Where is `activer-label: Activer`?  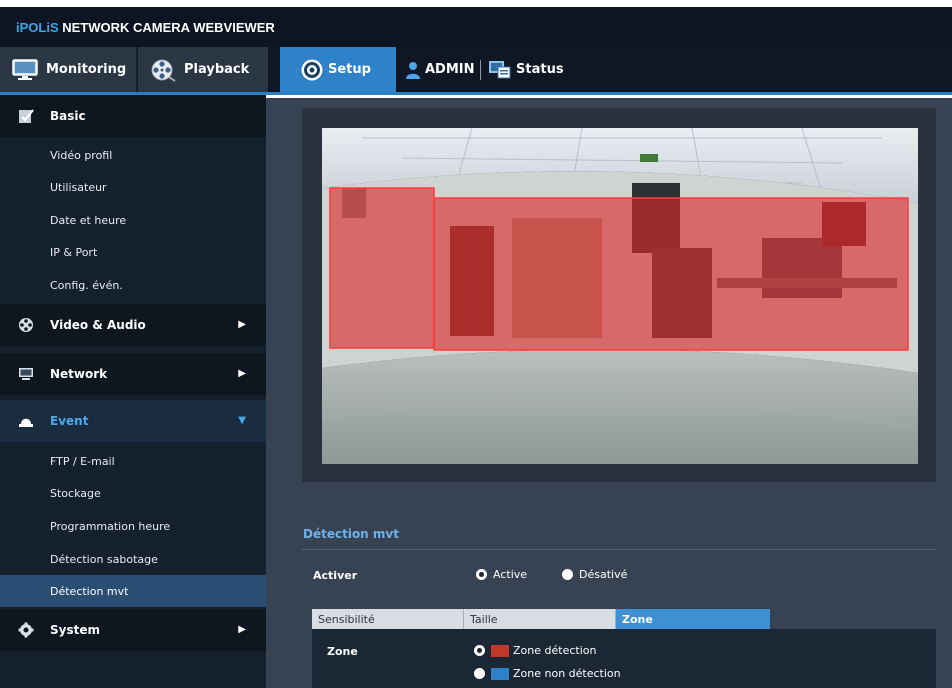 activer-label: Activer is located at coordinates (335, 575).